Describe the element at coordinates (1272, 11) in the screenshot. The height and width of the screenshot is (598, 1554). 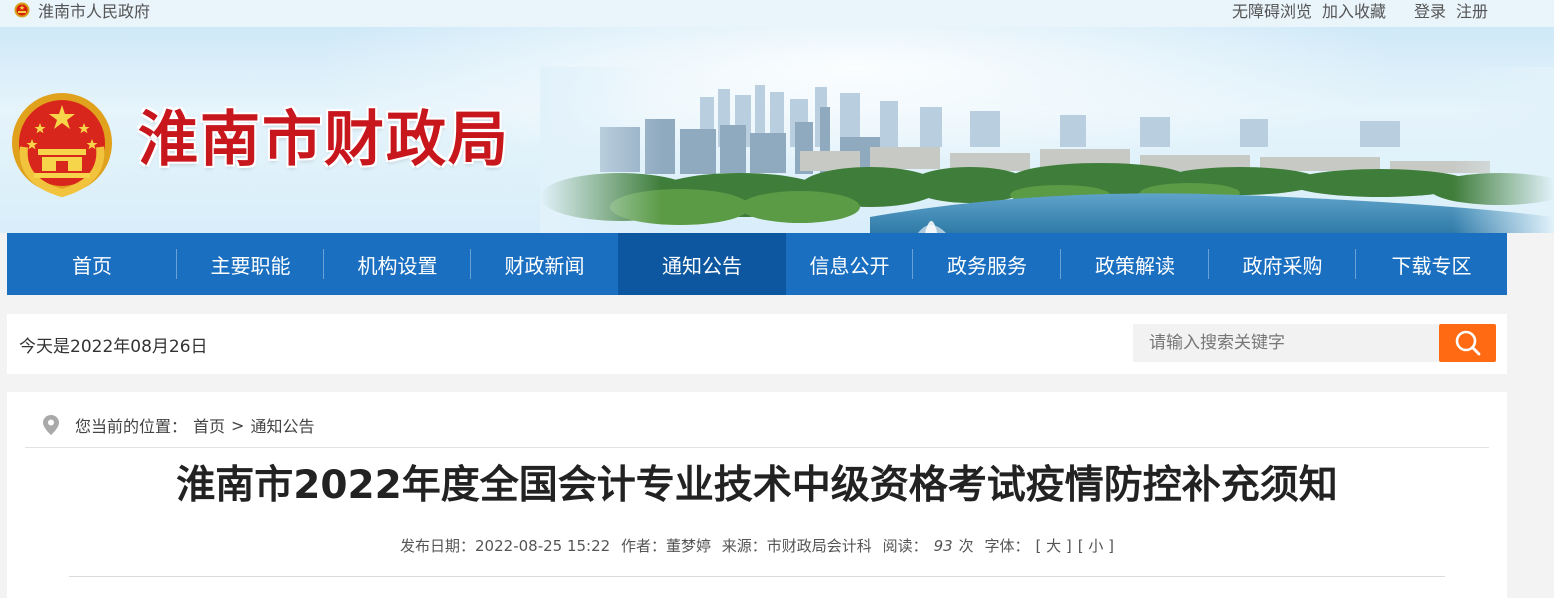
I see `accessibility-link: 无障碍浏览` at that location.